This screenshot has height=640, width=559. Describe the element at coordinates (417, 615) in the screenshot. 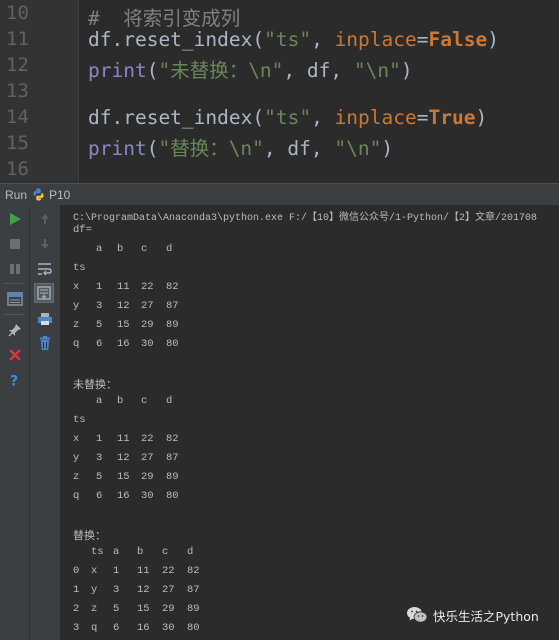

I see `wechat-logo-icon` at that location.